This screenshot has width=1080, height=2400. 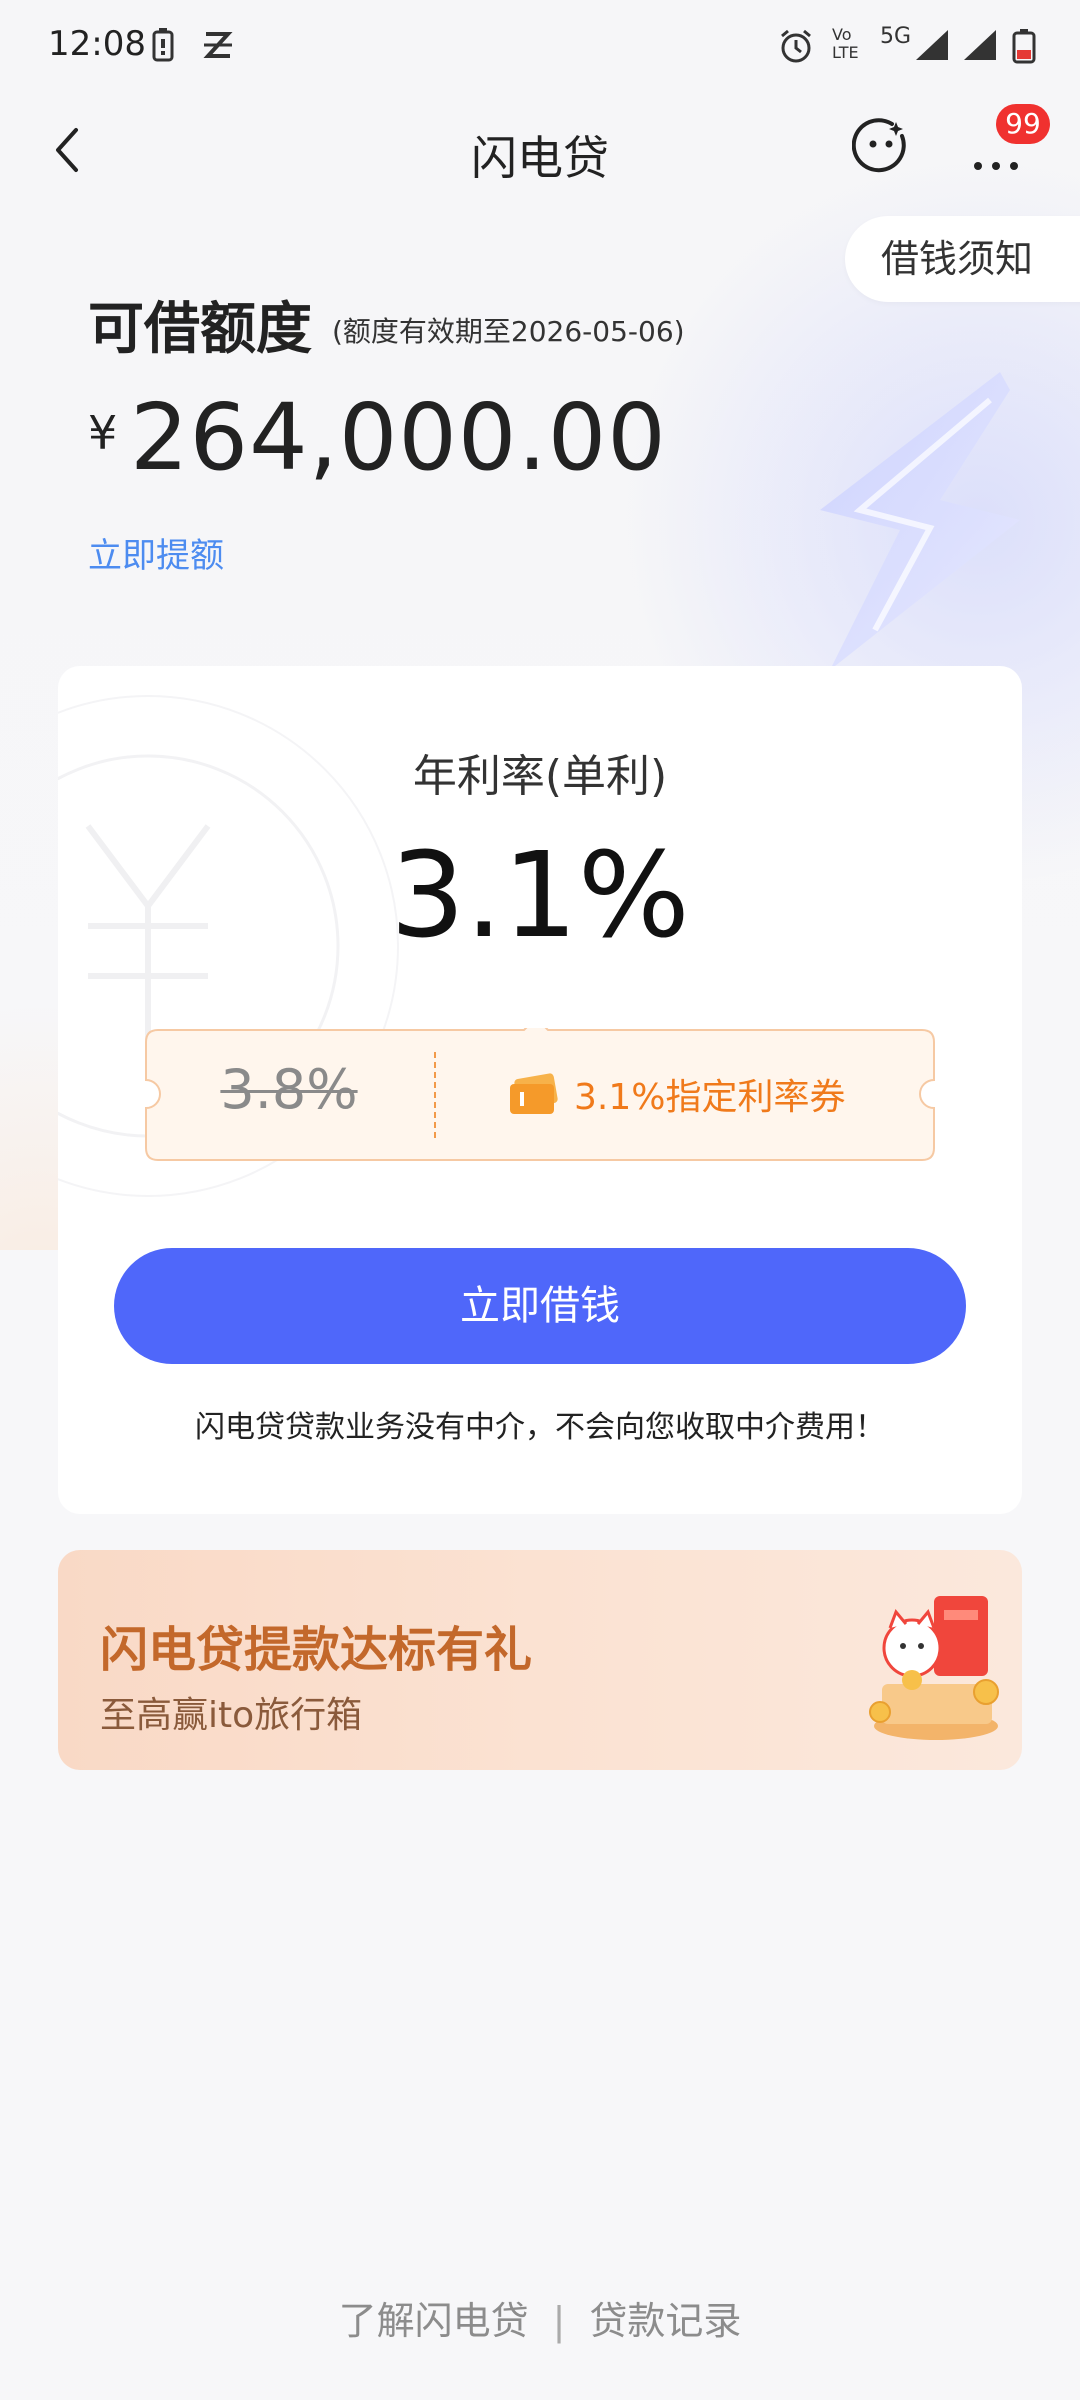 I want to click on smiley-face-icon, so click(x=878, y=145).